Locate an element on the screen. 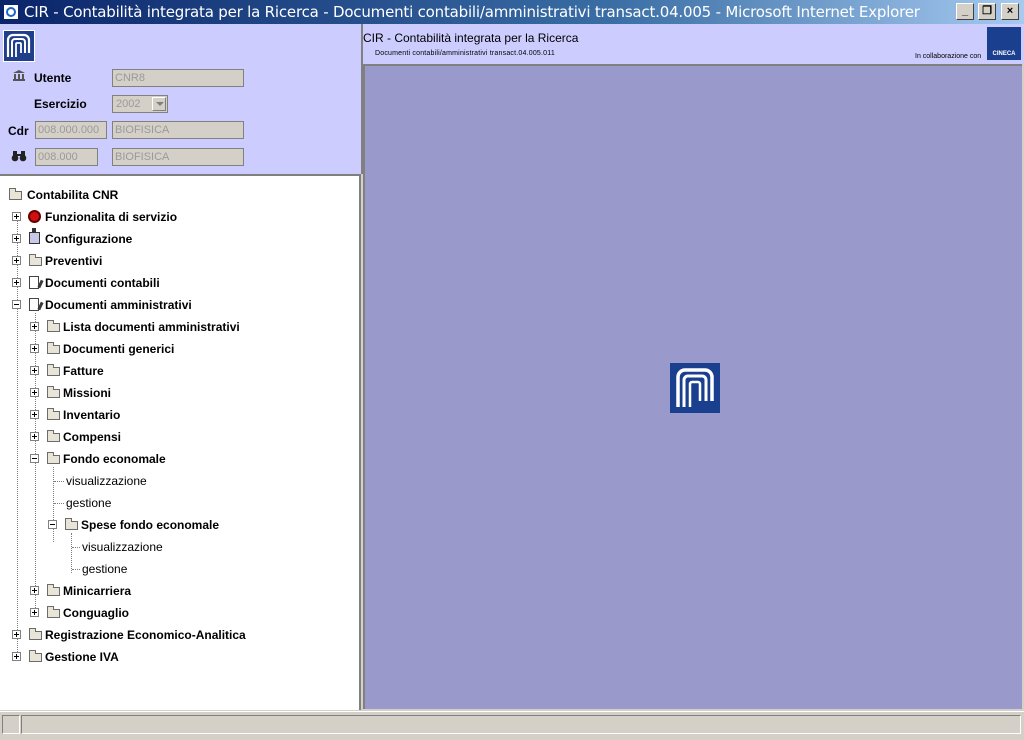  tree-item-label: gestione is located at coordinates (89, 503).